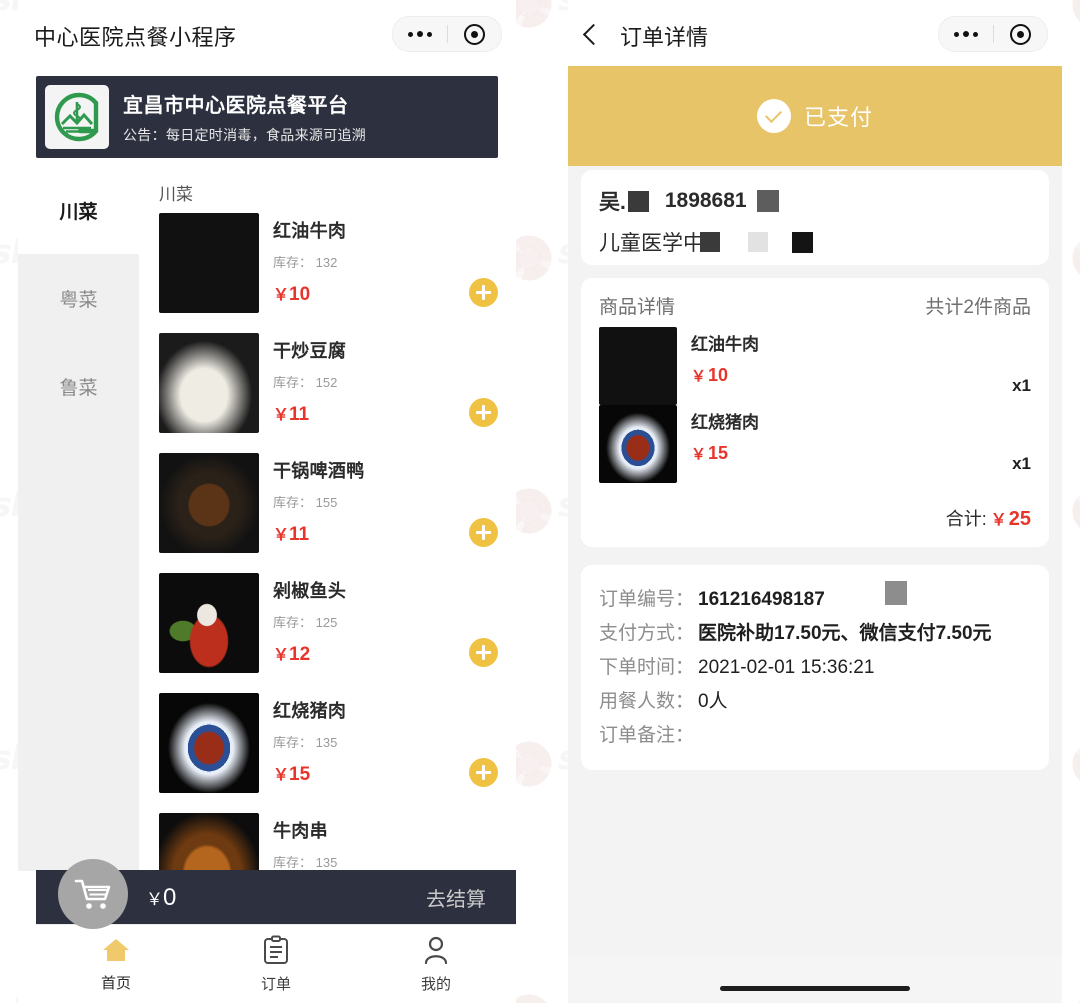 The height and width of the screenshot is (1003, 1080). What do you see at coordinates (310, 351) in the screenshot?
I see `dish-name: 干炒豆腐` at bounding box center [310, 351].